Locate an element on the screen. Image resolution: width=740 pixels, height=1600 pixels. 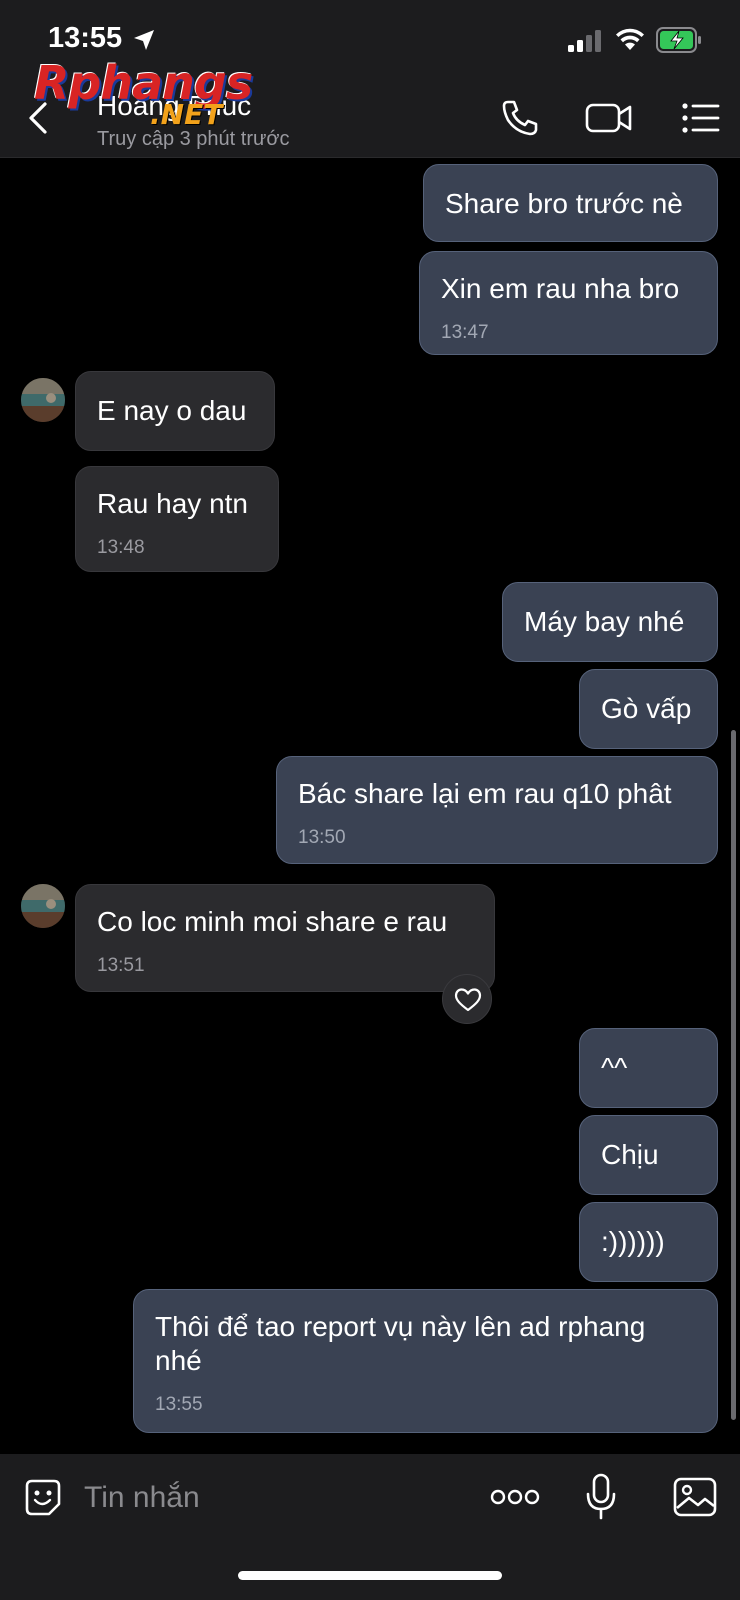
heart-icon is located at coordinates (468, 1000).